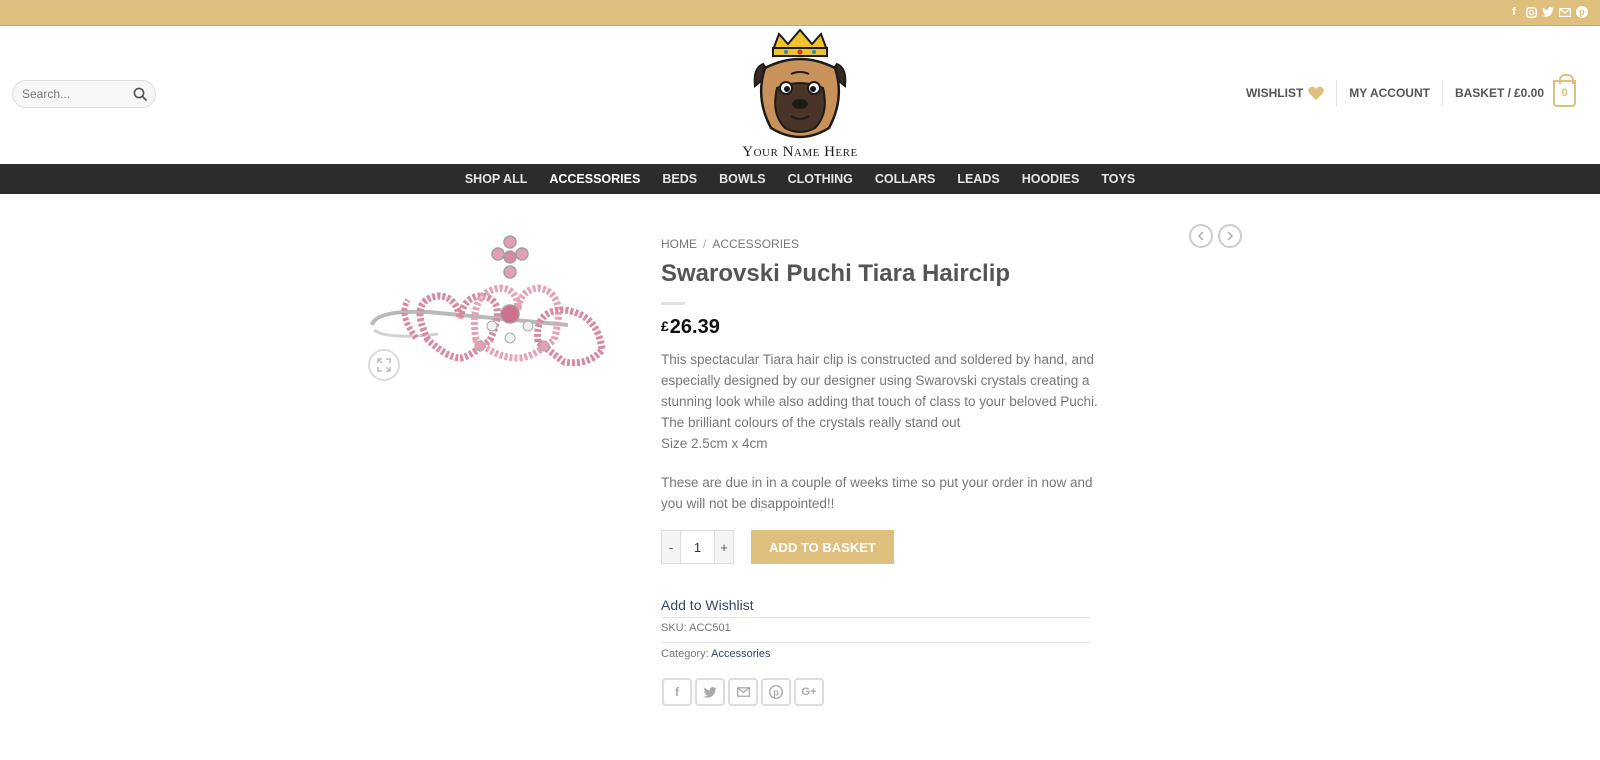 Image resolution: width=1600 pixels, height=760 pixels. What do you see at coordinates (905, 179) in the screenshot?
I see `nav-item-collars: COLLARS` at bounding box center [905, 179].